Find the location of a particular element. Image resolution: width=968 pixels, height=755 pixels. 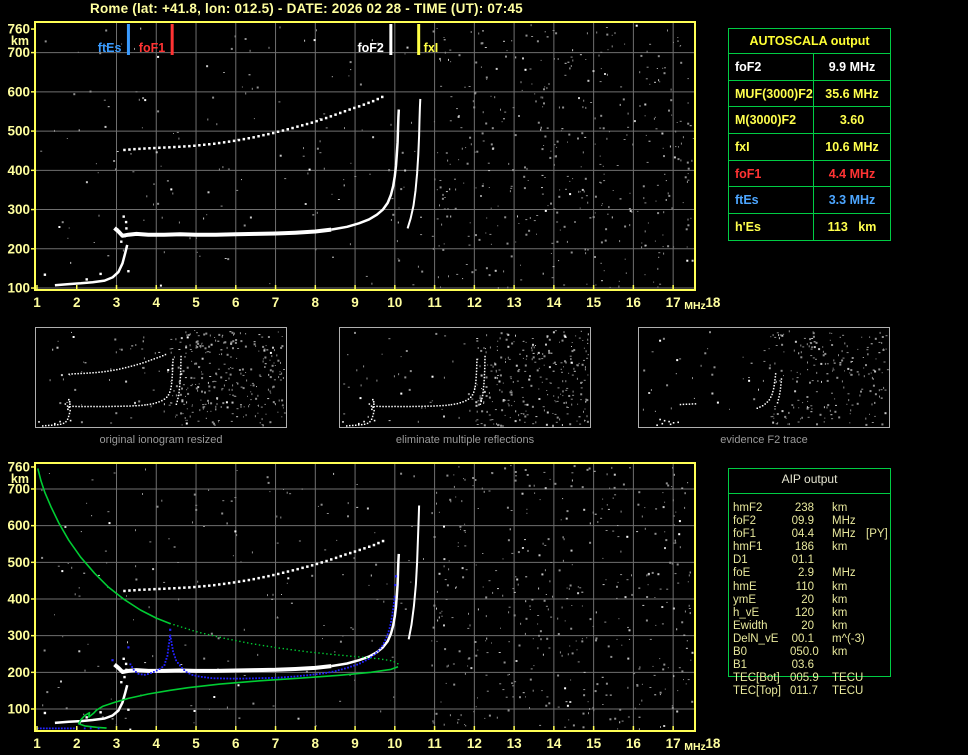

param-value: 238 is located at coordinates (804, 508).